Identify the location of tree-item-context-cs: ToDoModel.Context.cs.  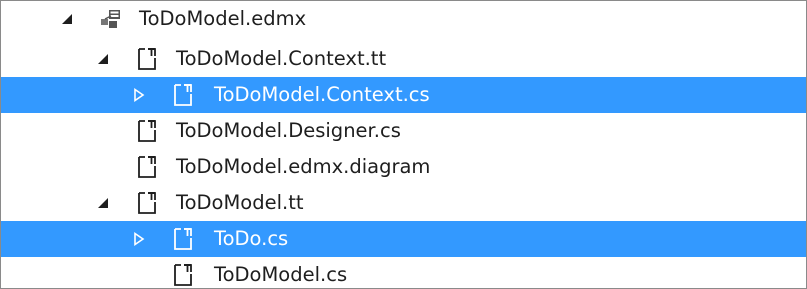
(403, 95).